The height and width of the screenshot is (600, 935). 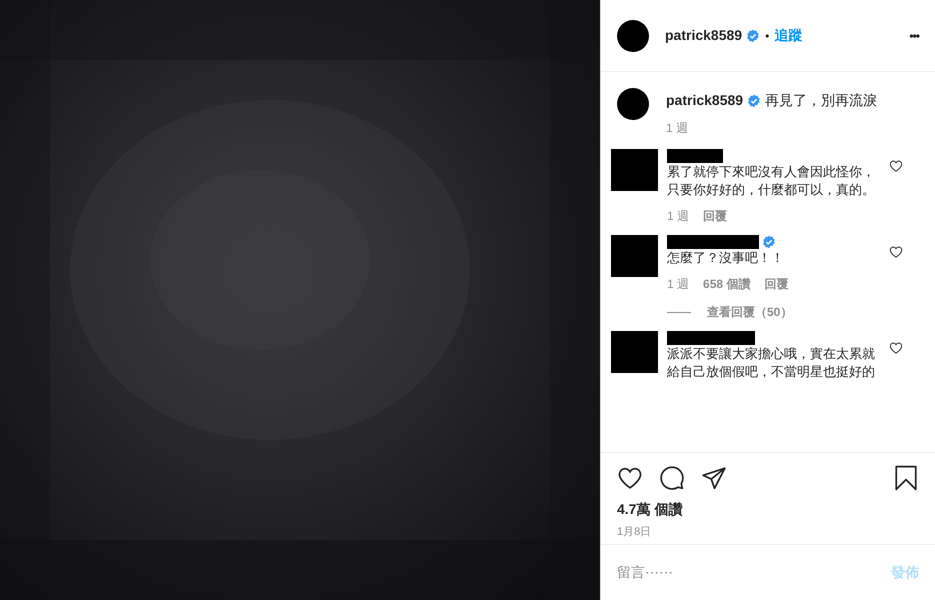 I want to click on bookmark-icon, so click(x=906, y=478).